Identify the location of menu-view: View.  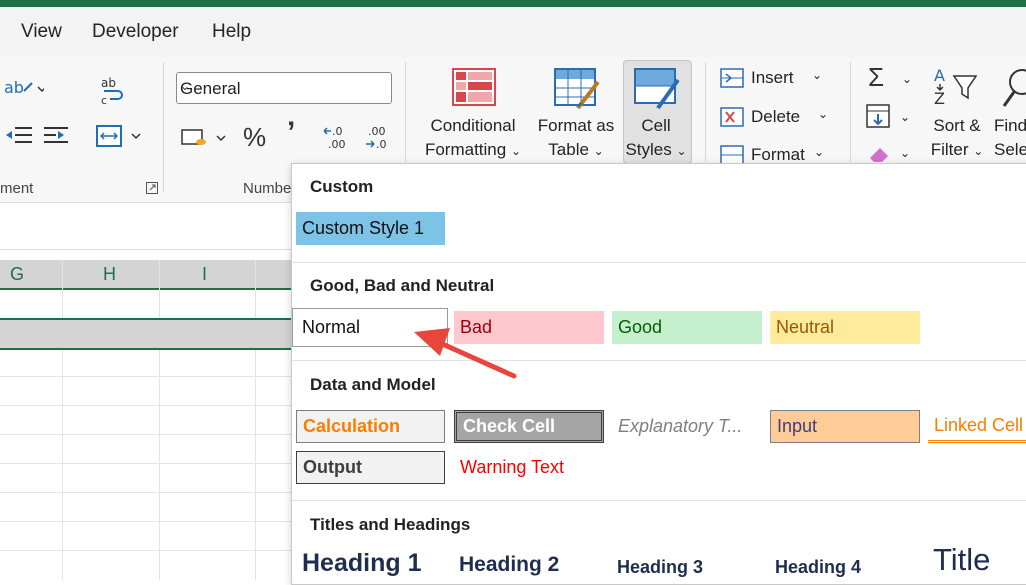
(41, 32).